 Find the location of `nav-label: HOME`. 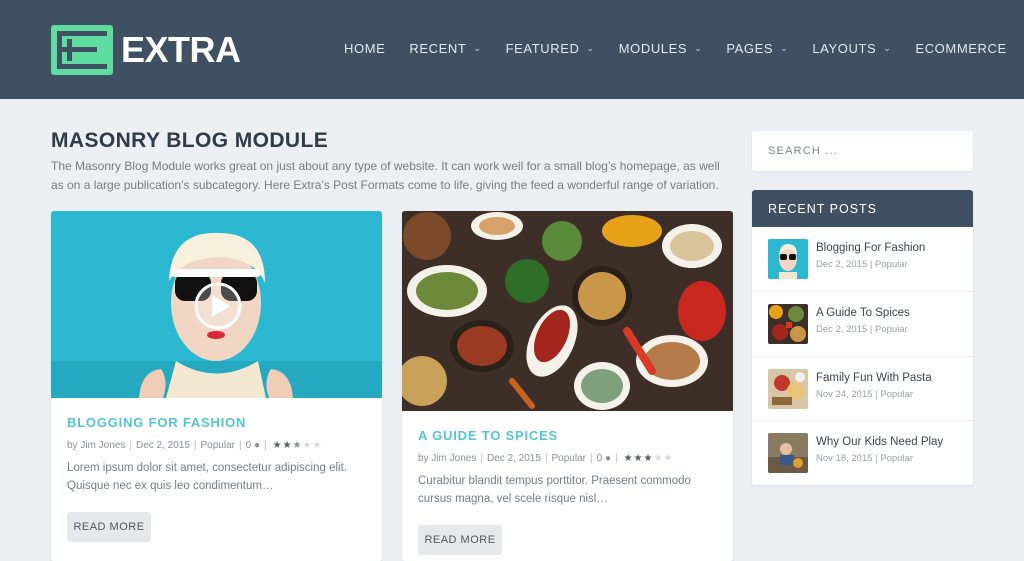

nav-label: HOME is located at coordinates (365, 48).